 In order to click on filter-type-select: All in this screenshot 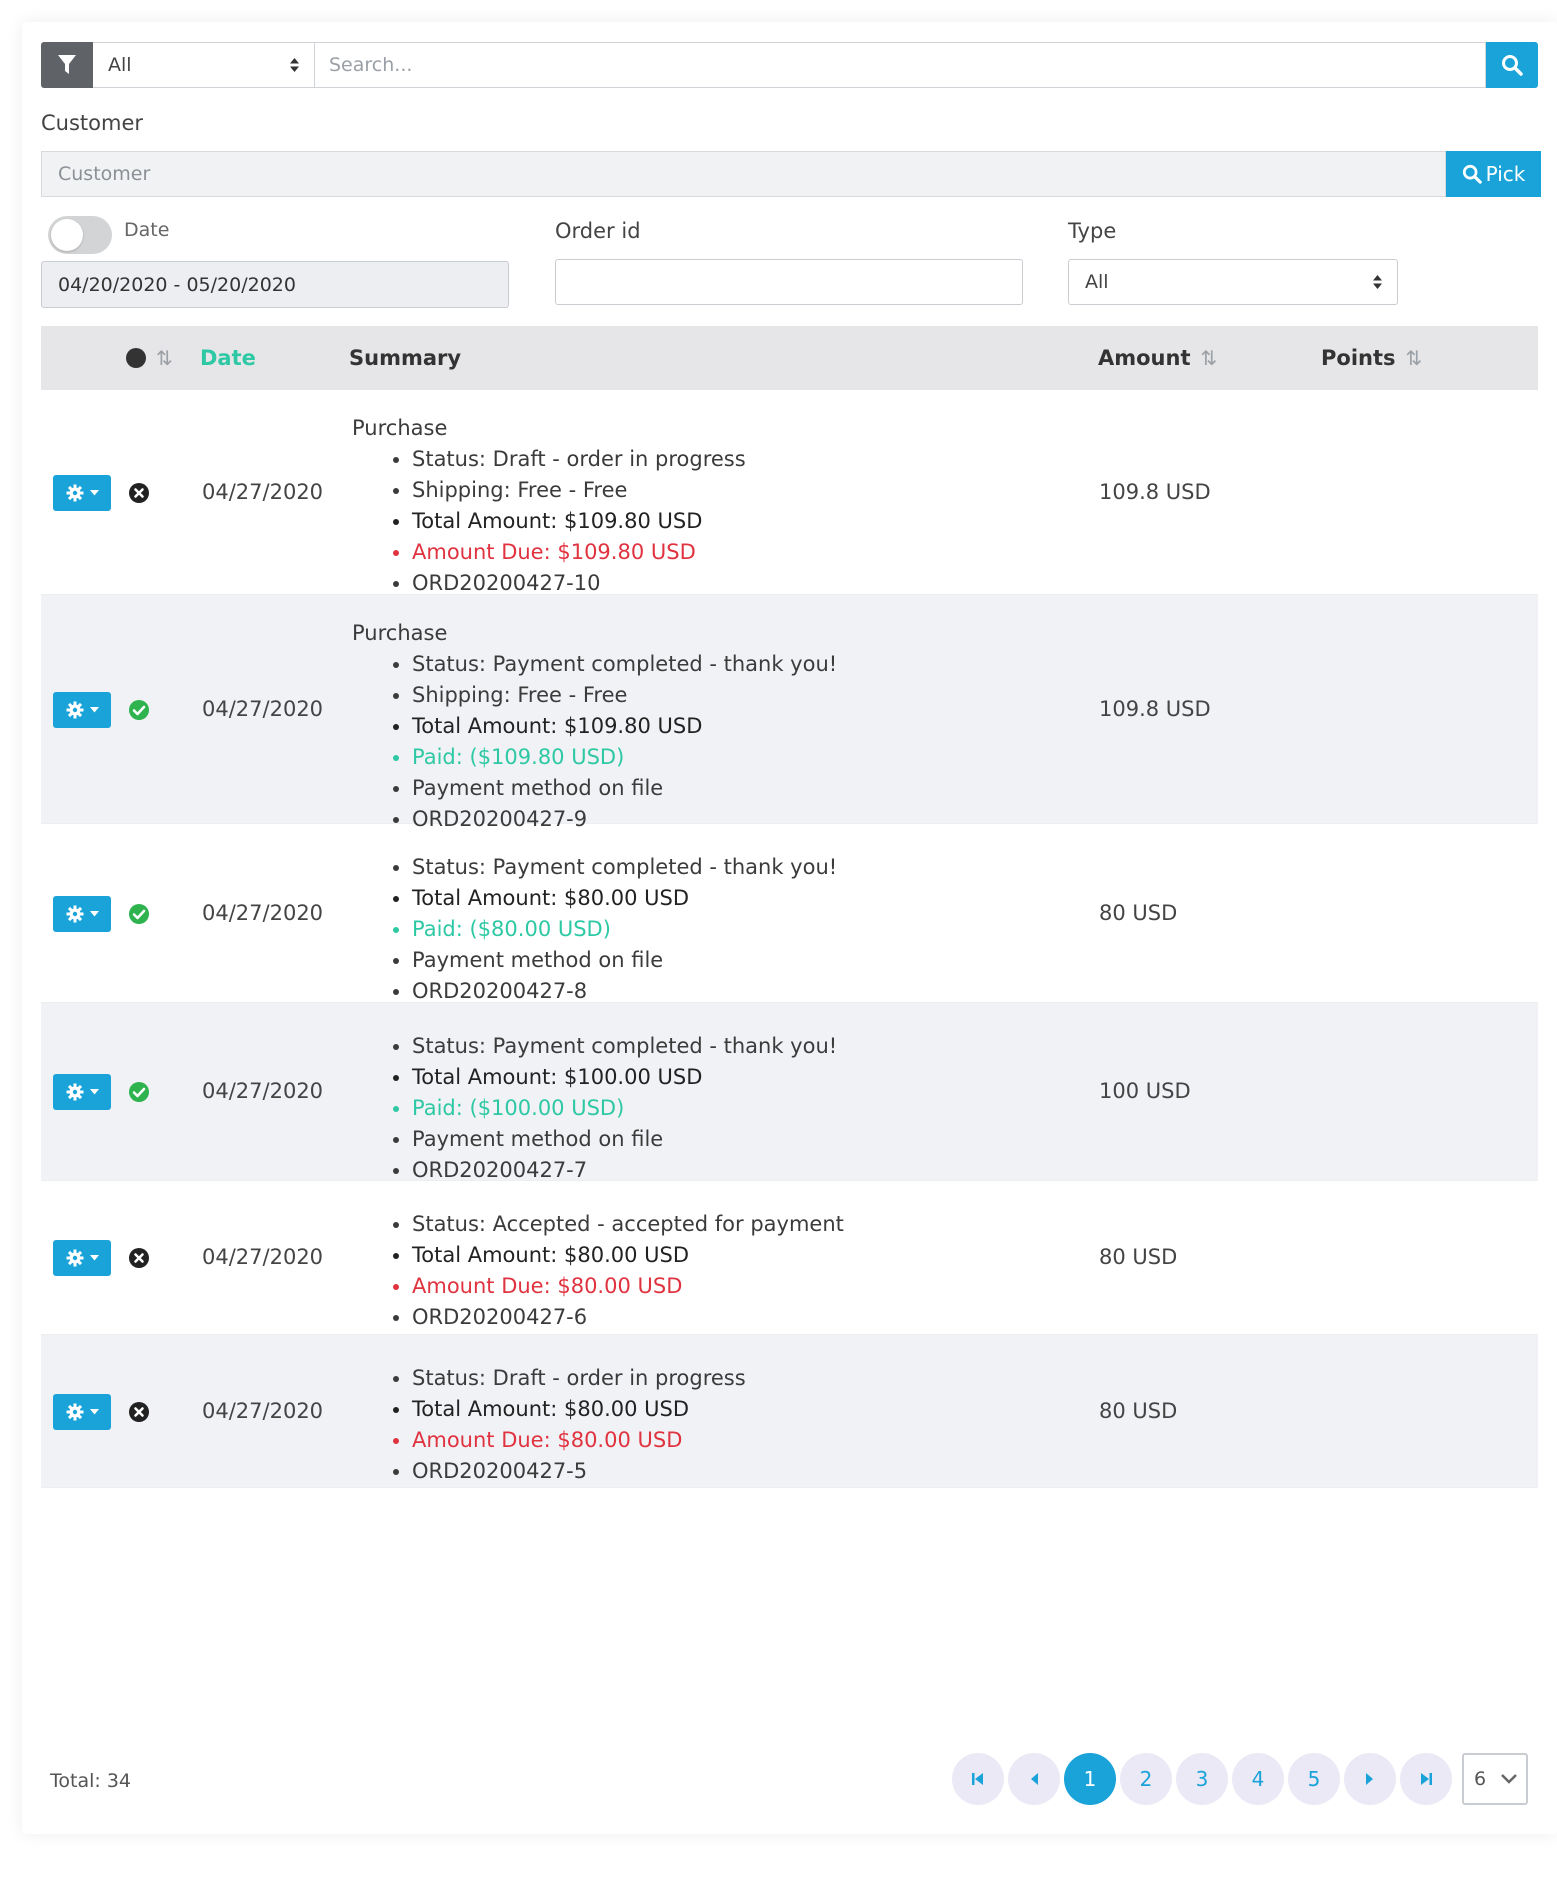, I will do `click(204, 65)`.